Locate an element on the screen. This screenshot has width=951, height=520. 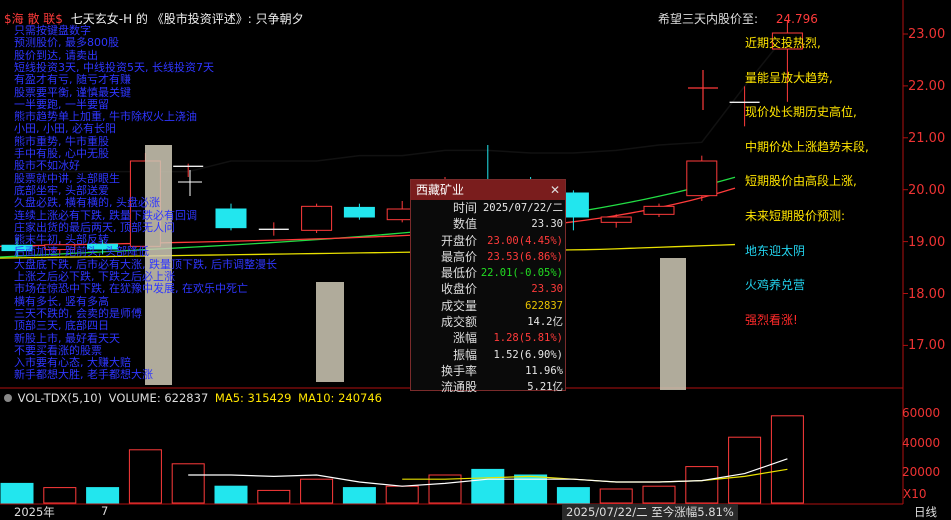
price-tick-label: 18.00 is located at coordinates (927, 294).